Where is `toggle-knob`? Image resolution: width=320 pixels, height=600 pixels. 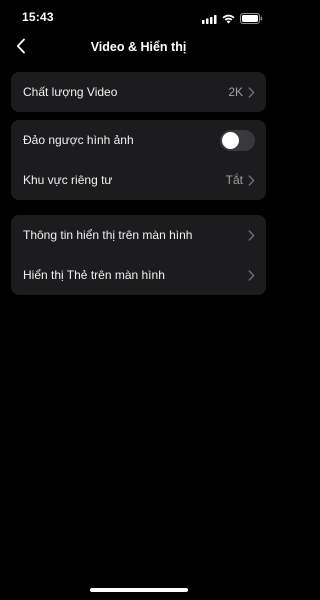
toggle-knob is located at coordinates (230, 140).